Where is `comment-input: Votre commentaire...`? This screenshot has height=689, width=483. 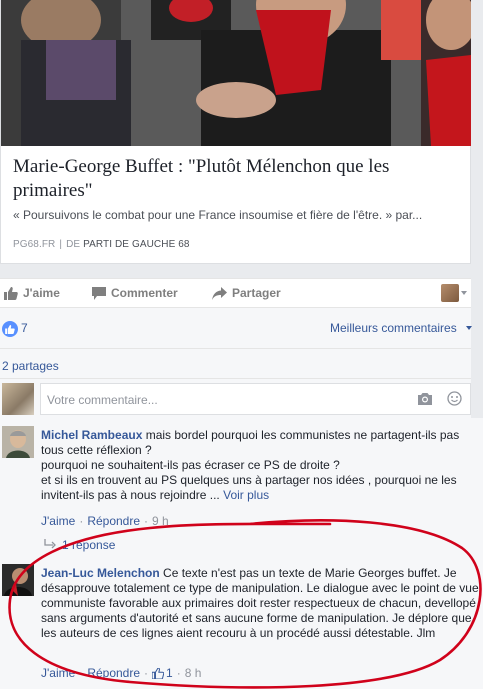 comment-input: Votre commentaire... is located at coordinates (255, 399).